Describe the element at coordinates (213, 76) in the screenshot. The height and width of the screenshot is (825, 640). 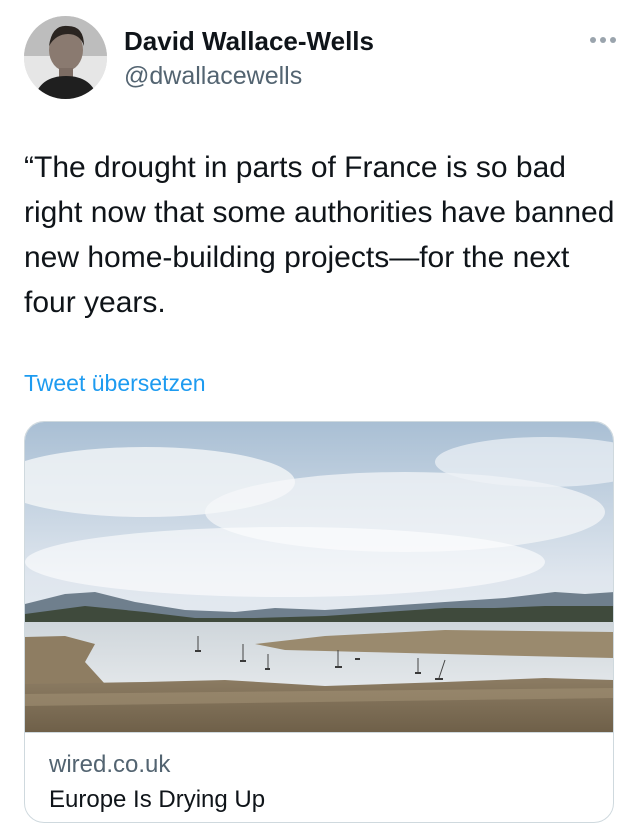
I see `author-handle: @dwallacewells` at that location.